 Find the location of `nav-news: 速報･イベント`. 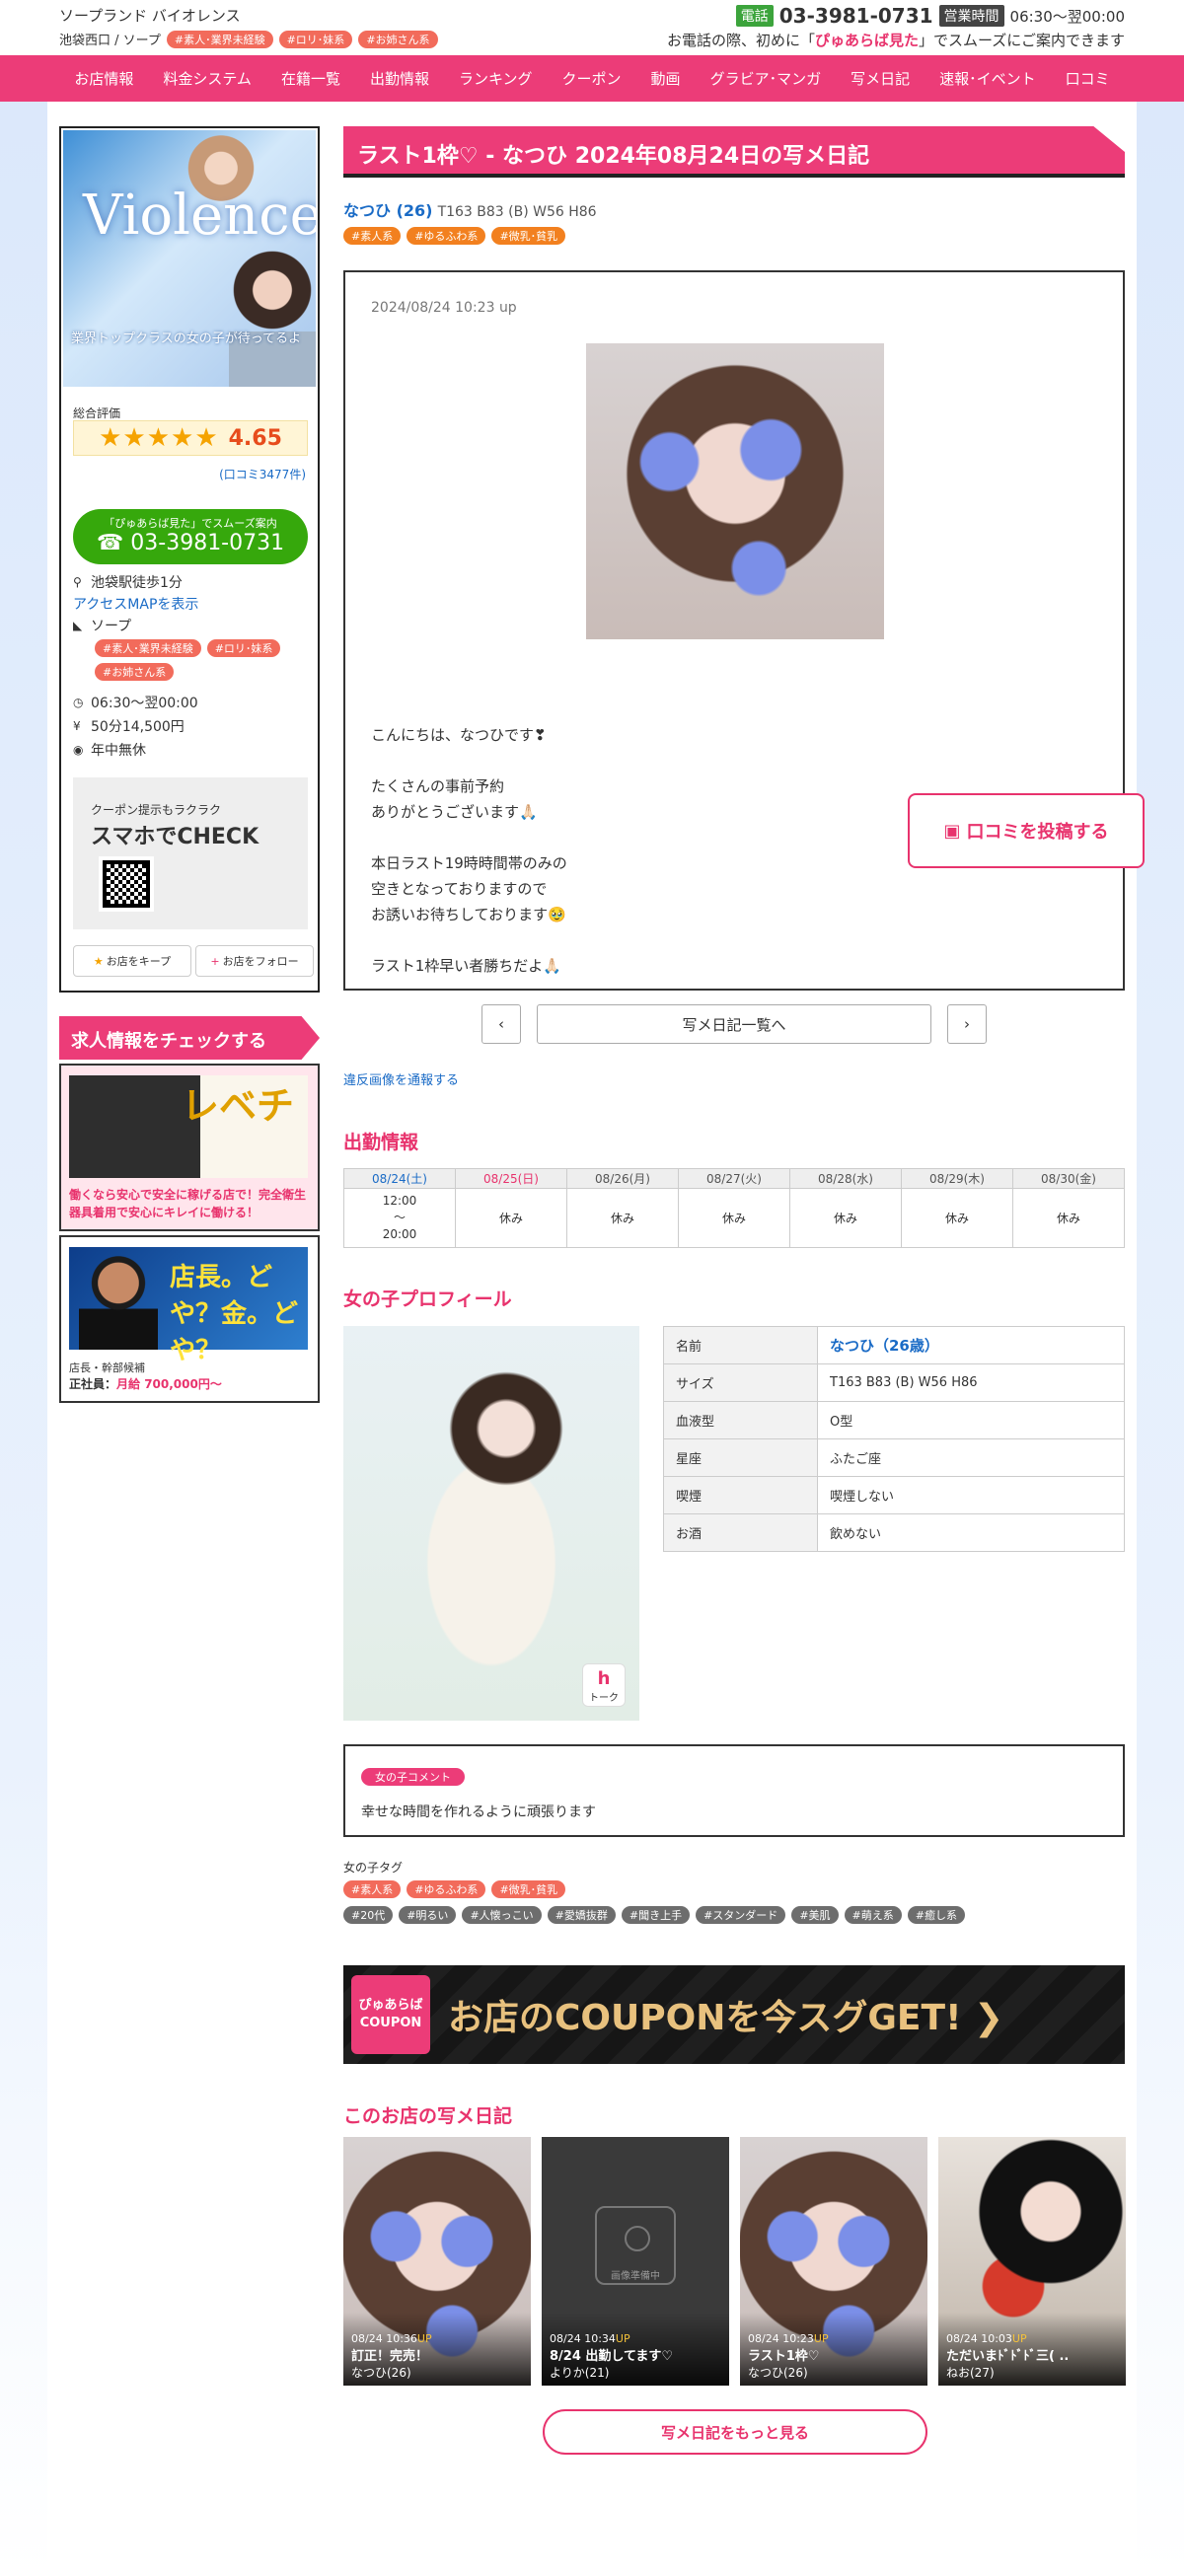

nav-news: 速報･イベント is located at coordinates (988, 78).